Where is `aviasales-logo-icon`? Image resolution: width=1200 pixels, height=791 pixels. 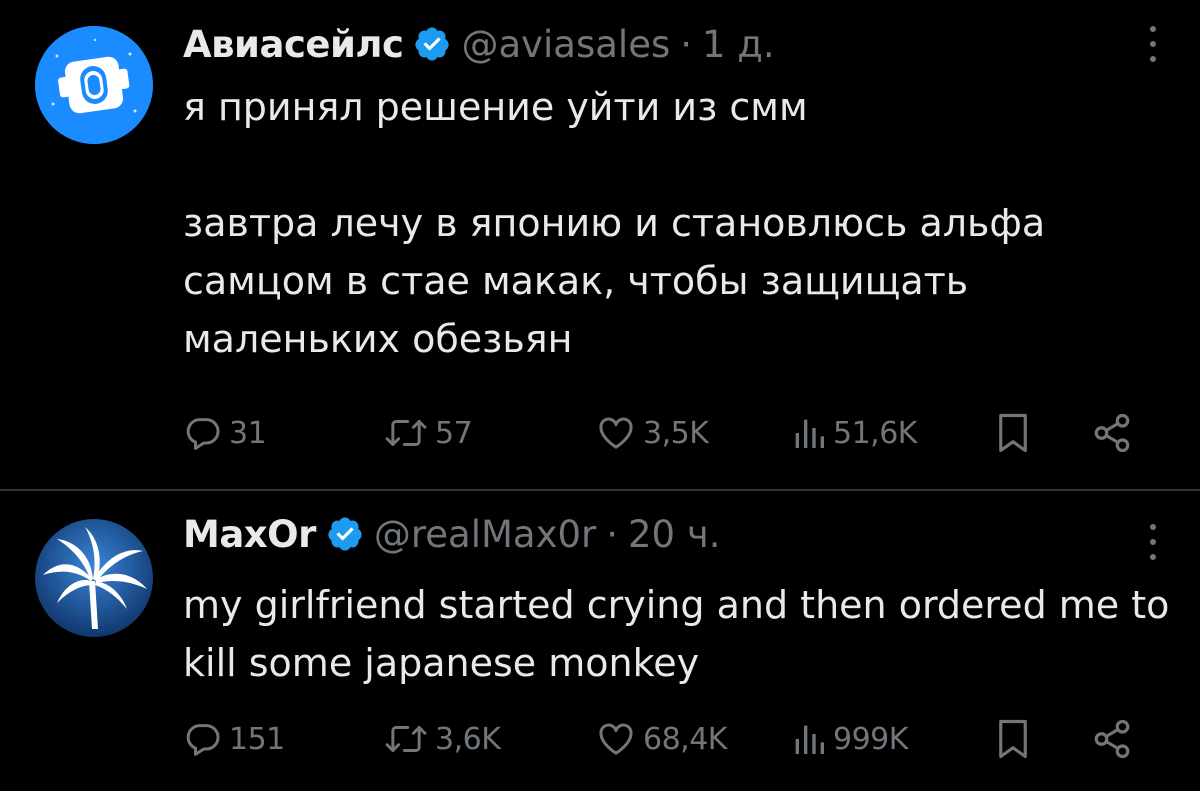
aviasales-logo-icon is located at coordinates (94, 85).